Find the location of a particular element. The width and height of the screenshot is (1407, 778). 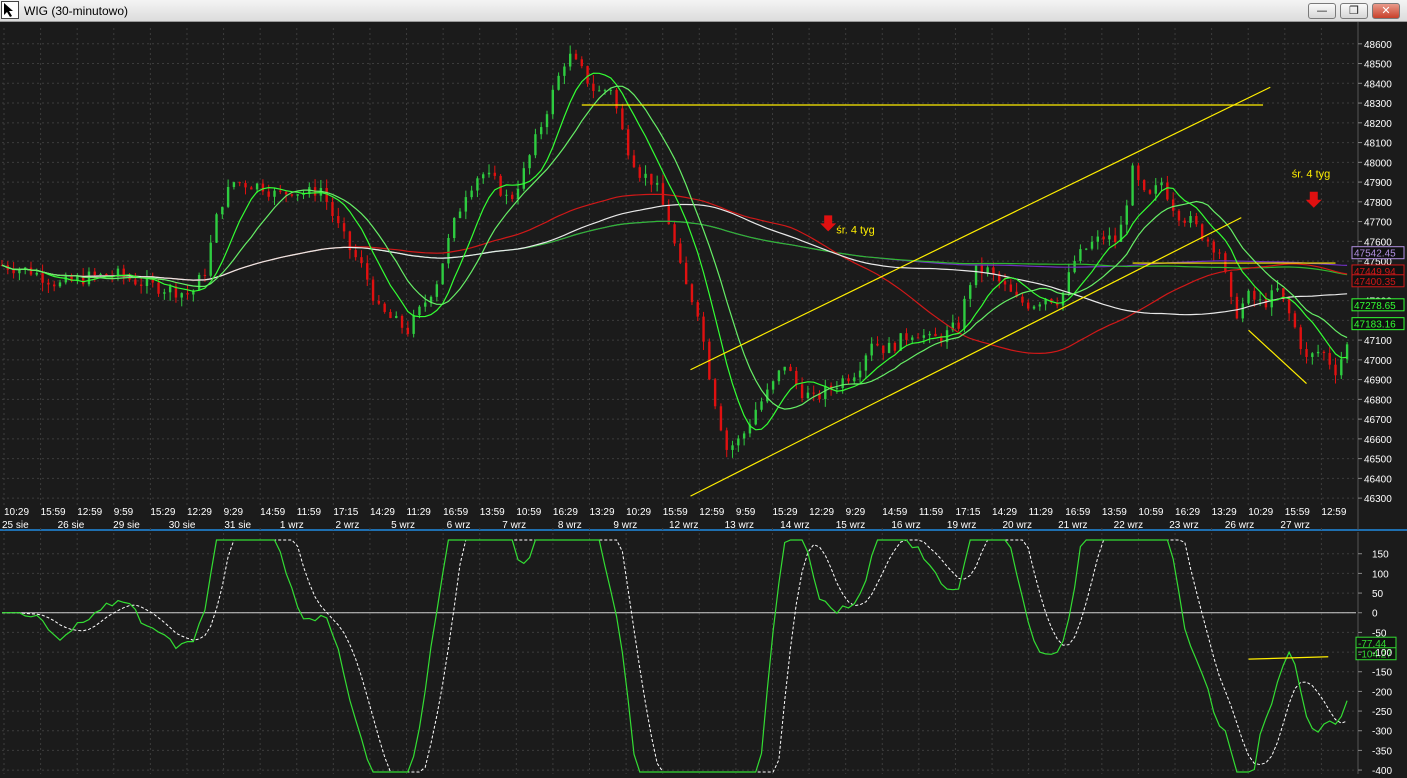

date-tick-label: 25 sie is located at coordinates (15, 525).